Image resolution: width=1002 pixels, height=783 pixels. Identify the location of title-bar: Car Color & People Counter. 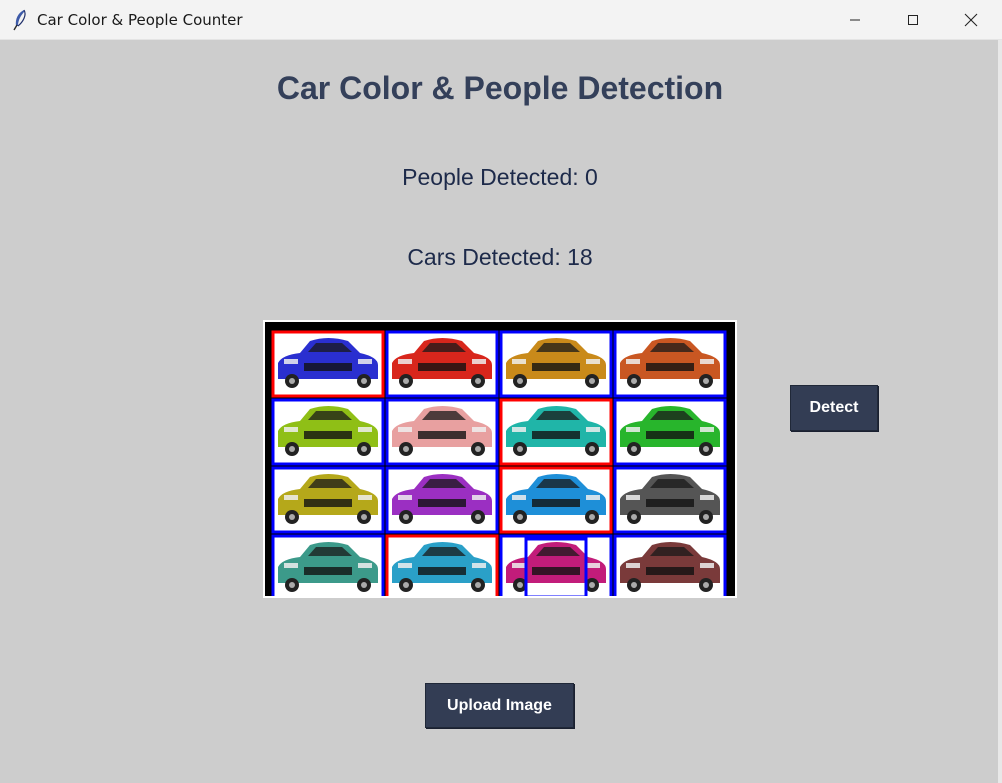
(501, 20).